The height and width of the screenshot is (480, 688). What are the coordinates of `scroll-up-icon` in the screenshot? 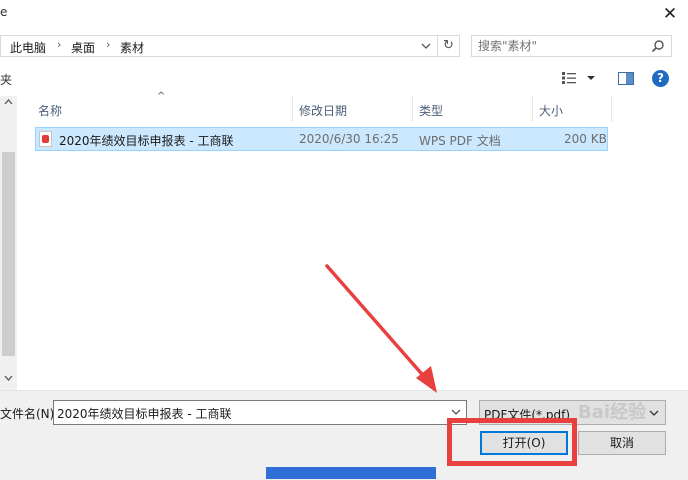 It's located at (8, 102).